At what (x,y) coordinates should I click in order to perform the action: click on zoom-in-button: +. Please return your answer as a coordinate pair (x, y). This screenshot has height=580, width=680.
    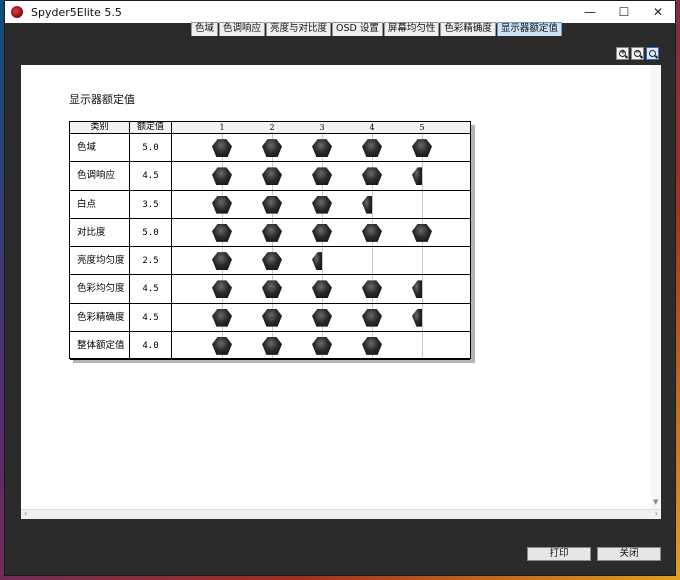
    Looking at the image, I should click on (622, 53).